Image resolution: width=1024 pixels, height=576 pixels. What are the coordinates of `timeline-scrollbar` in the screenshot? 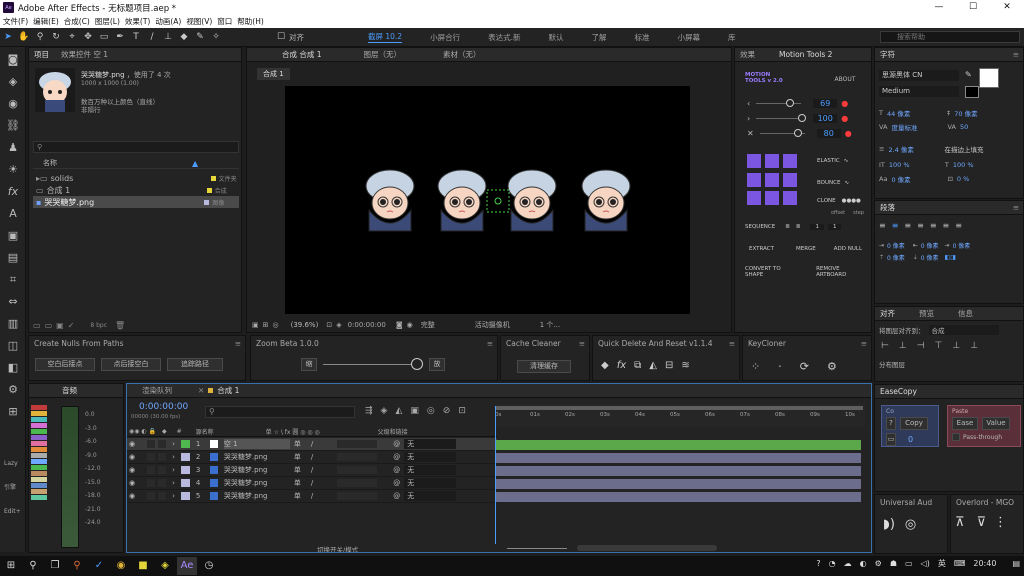 It's located at (647, 548).